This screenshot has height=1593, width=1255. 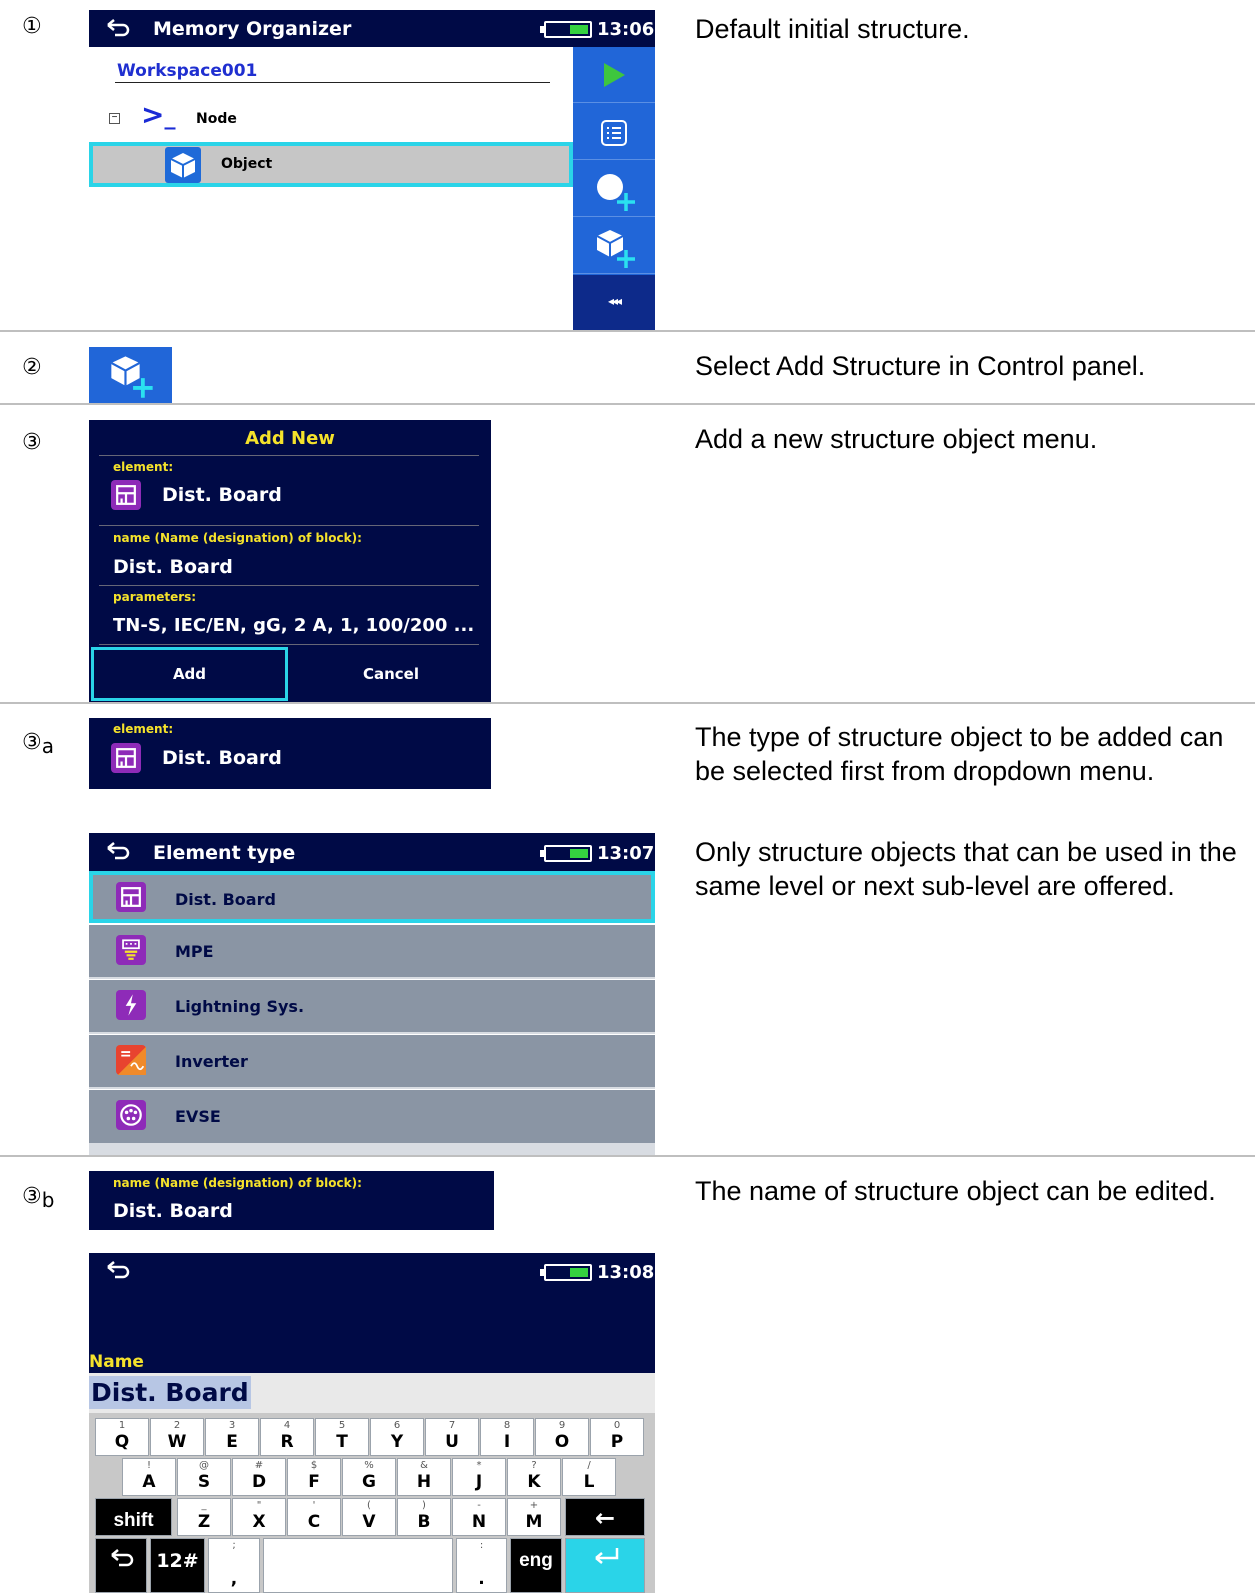 I want to click on name-input: Dist. Board, so click(x=372, y=1393).